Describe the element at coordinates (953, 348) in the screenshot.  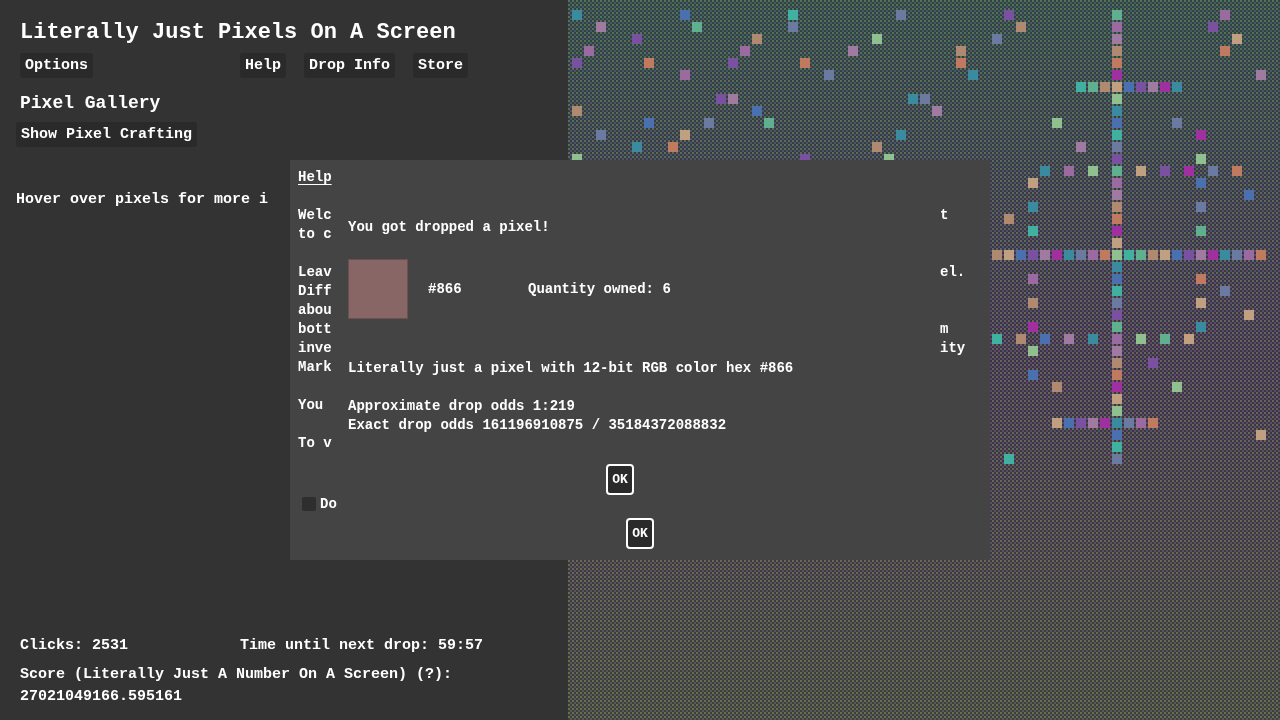
I see `help-text: ity` at that location.